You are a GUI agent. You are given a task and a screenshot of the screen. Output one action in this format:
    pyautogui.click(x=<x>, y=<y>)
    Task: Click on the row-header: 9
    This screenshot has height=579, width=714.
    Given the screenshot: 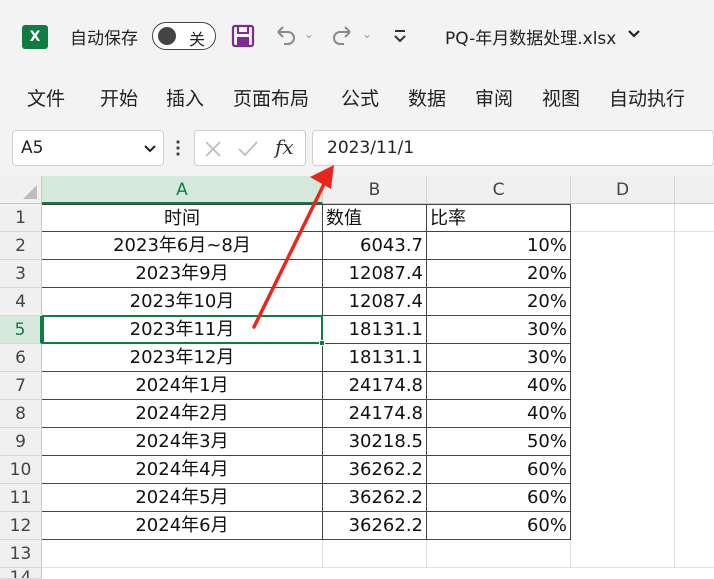 What is the action you would take?
    pyautogui.click(x=21, y=442)
    